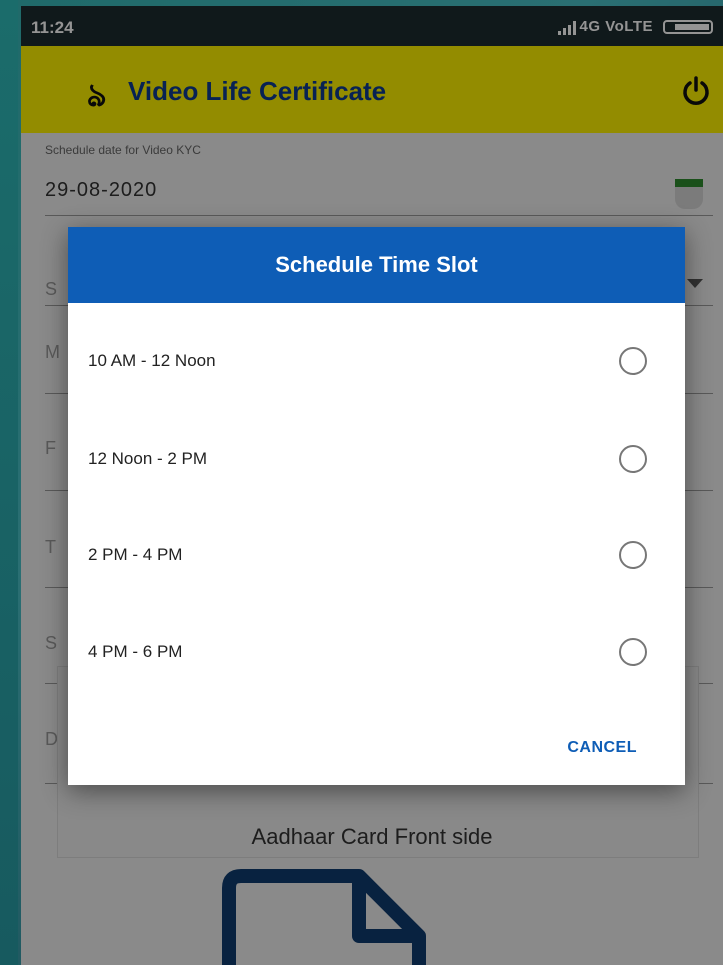 The width and height of the screenshot is (723, 965). What do you see at coordinates (148, 458) in the screenshot?
I see `time-slot-label: 12 Noon - 2 PM` at bounding box center [148, 458].